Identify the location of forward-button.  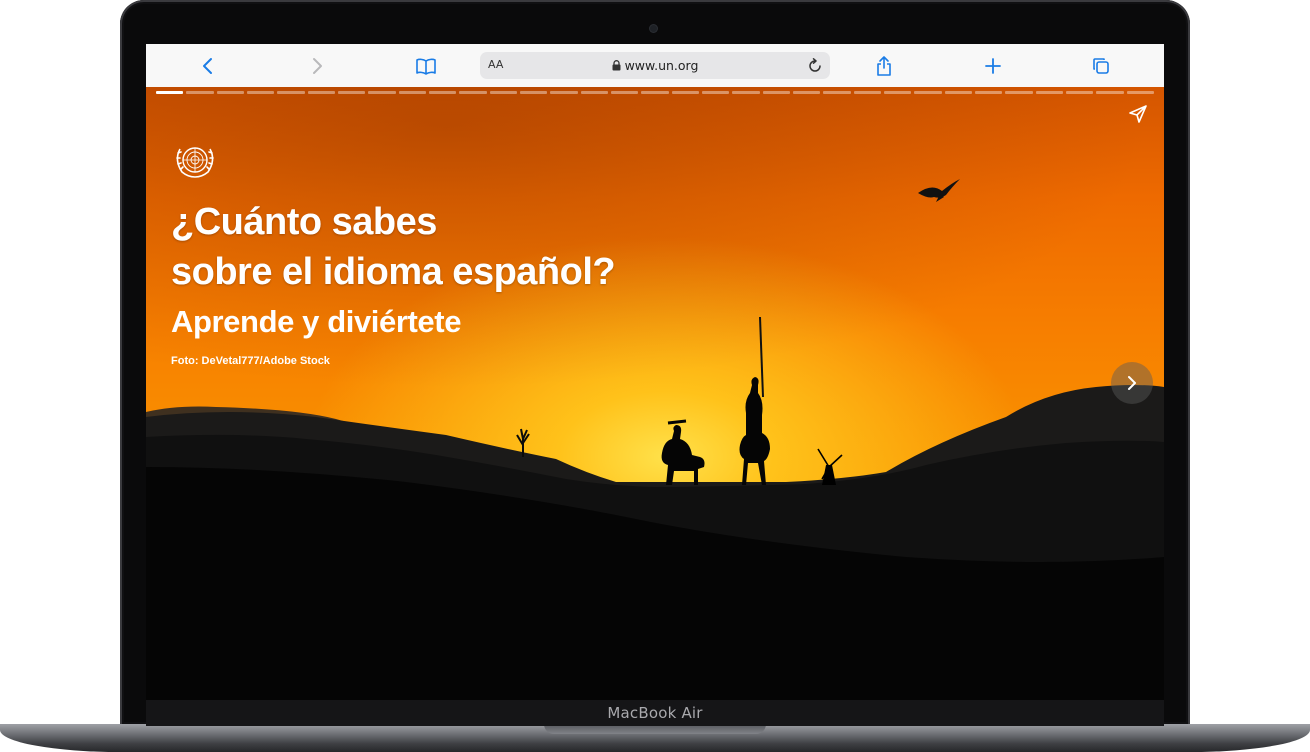
(317, 66).